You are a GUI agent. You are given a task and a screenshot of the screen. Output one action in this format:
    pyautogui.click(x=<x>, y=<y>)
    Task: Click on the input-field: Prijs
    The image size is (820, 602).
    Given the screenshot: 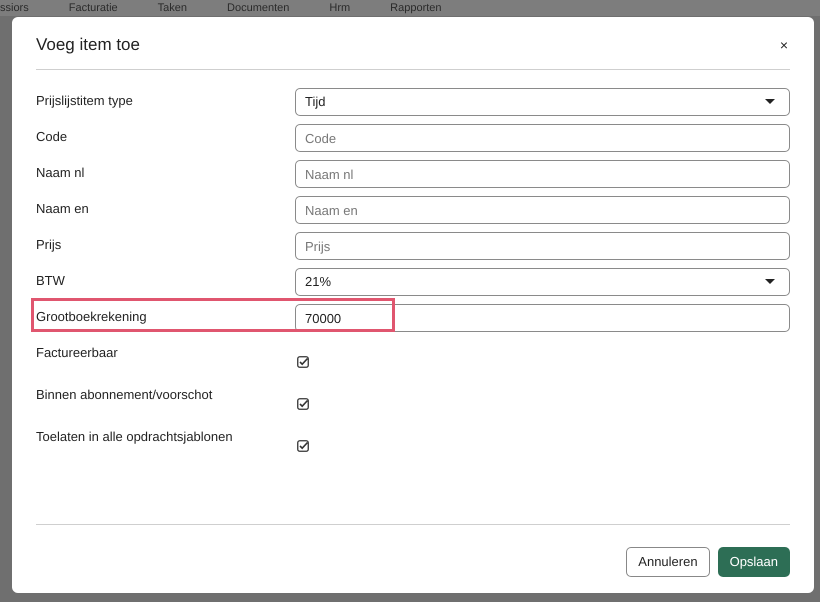 What is the action you would take?
    pyautogui.click(x=542, y=246)
    